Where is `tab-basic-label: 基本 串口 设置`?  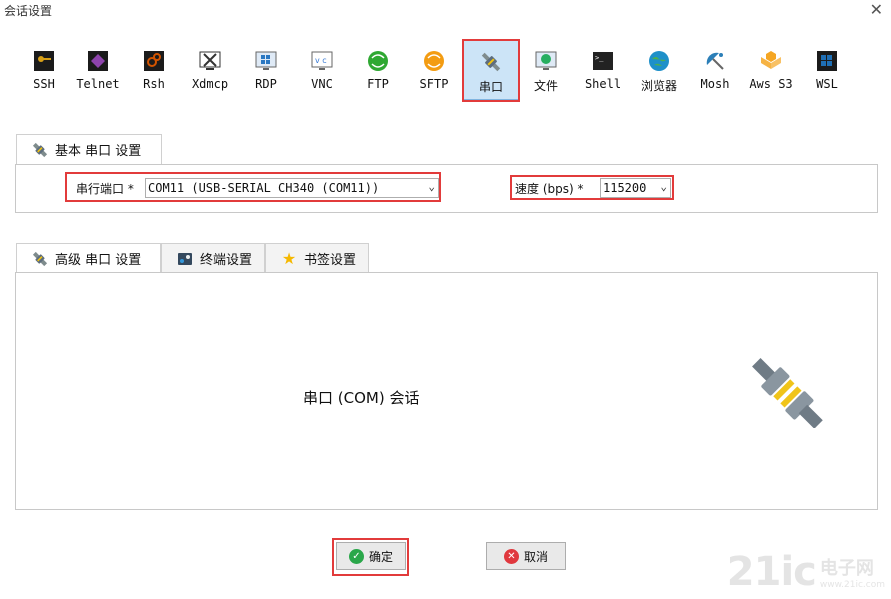 tab-basic-label: 基本 串口 设置 is located at coordinates (98, 151).